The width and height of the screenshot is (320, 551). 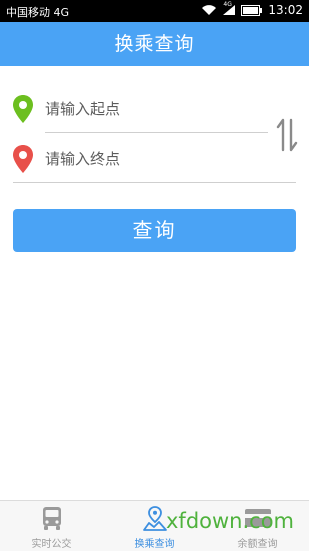 What do you see at coordinates (154, 544) in the screenshot?
I see `nav-label-transfer-query: 换乘查询` at bounding box center [154, 544].